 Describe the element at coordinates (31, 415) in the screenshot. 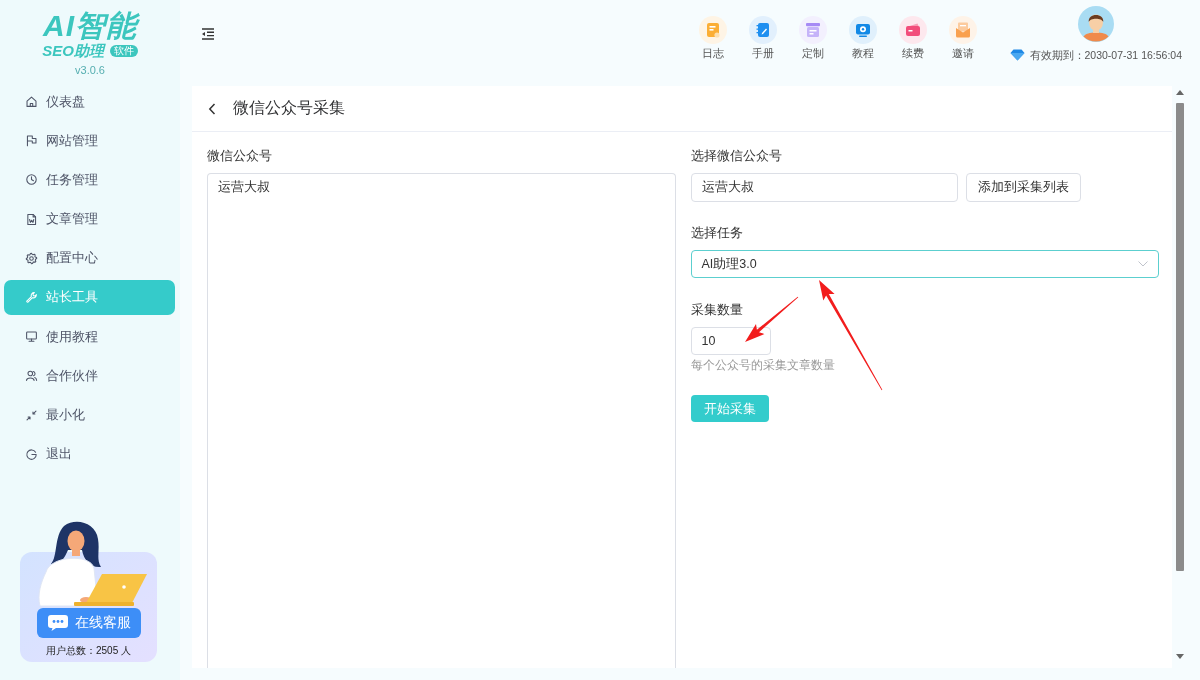

I see `shrink-icon` at that location.